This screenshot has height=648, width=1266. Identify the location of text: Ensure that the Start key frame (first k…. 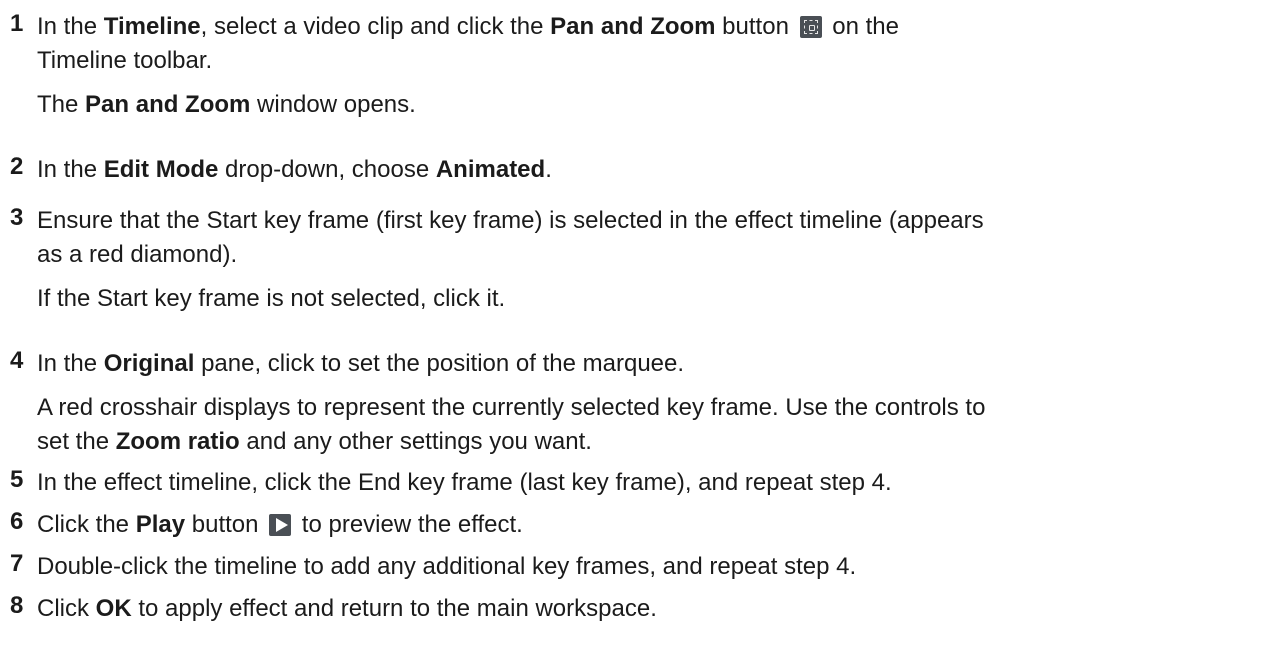
(510, 220).